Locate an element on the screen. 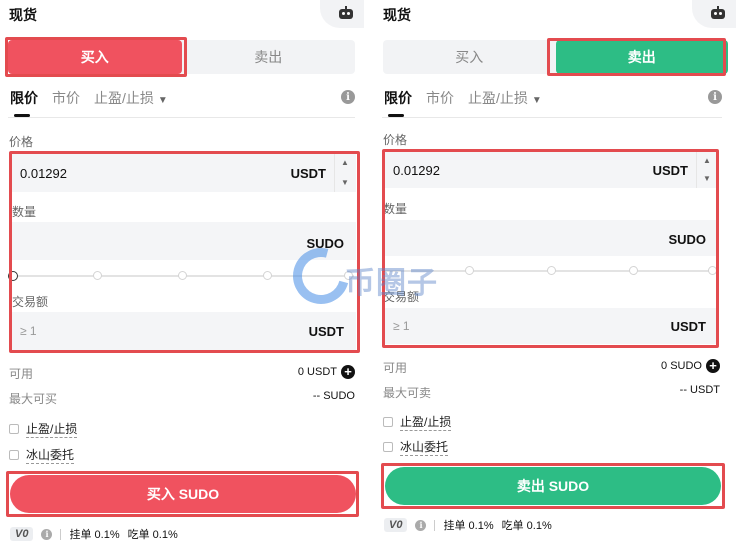 This screenshot has height=554, width=736. available-value-wrap: 0 SUDO + is located at coordinates (690, 366).